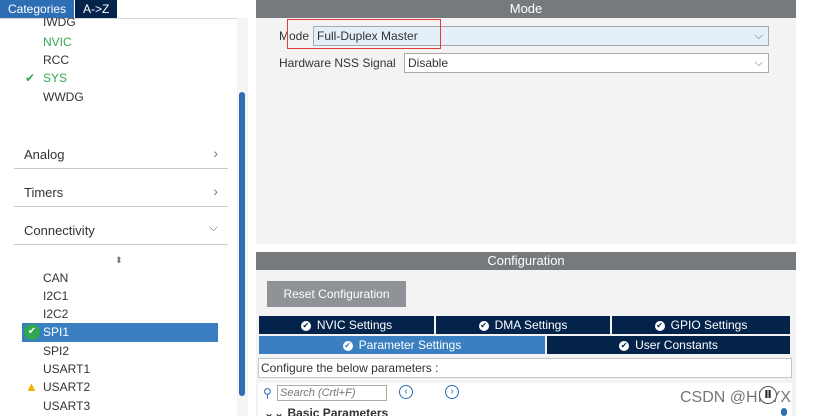 Image resolution: width=816 pixels, height=416 pixels. I want to click on list-item-spi2: SPI2, so click(56, 351).